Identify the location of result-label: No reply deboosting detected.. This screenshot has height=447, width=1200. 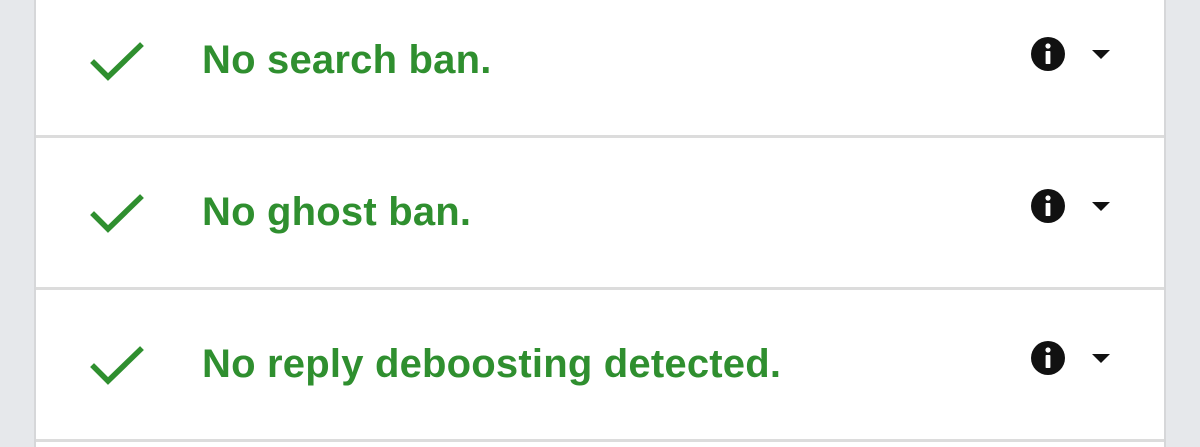
(492, 364).